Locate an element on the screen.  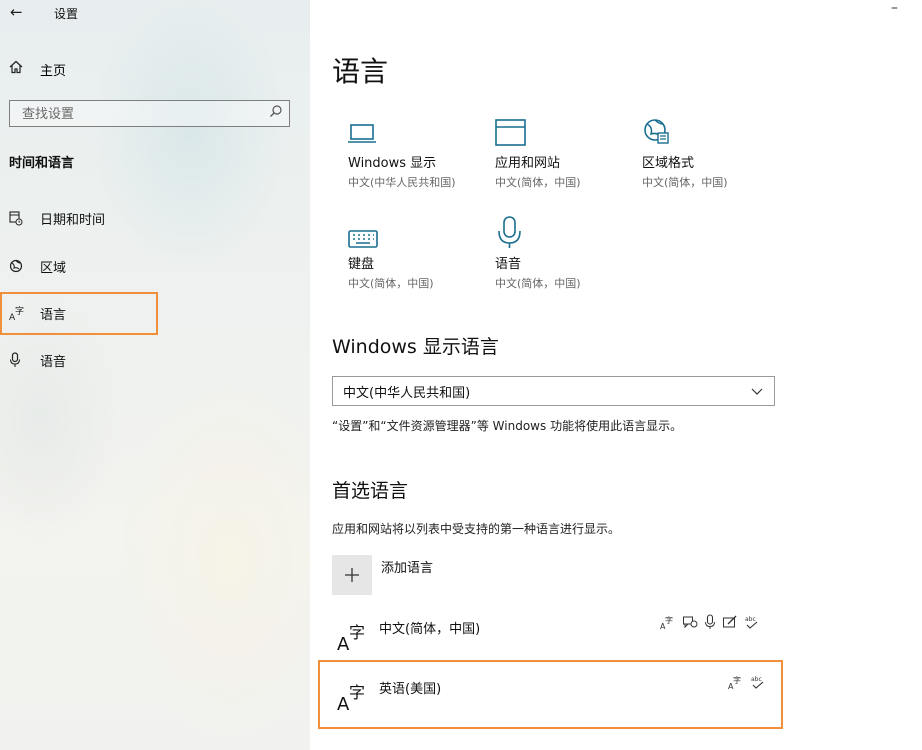
plus-icon is located at coordinates (352, 575).